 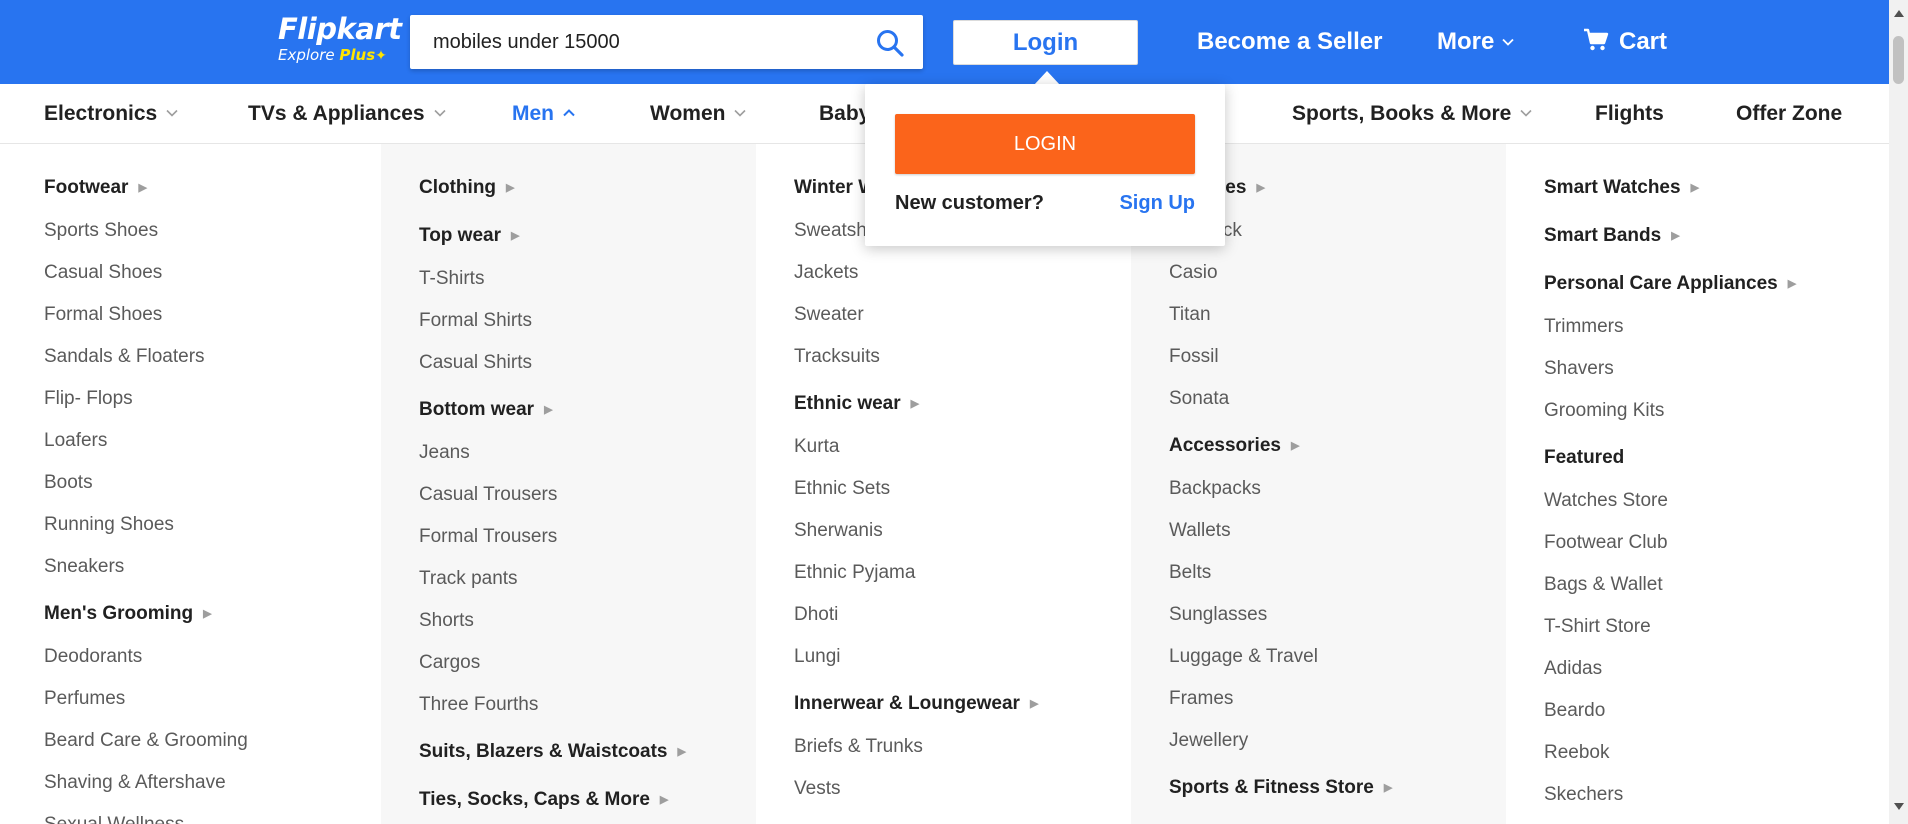 What do you see at coordinates (543, 114) in the screenshot?
I see `category-men: Men` at bounding box center [543, 114].